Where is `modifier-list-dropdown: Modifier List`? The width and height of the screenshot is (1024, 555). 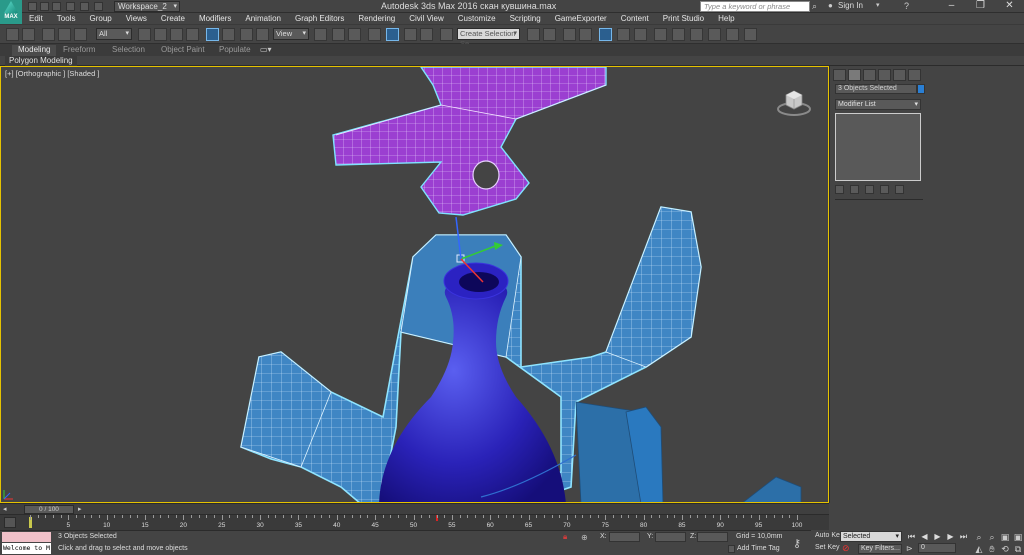
modifier-list-dropdown: Modifier List is located at coordinates (878, 104).